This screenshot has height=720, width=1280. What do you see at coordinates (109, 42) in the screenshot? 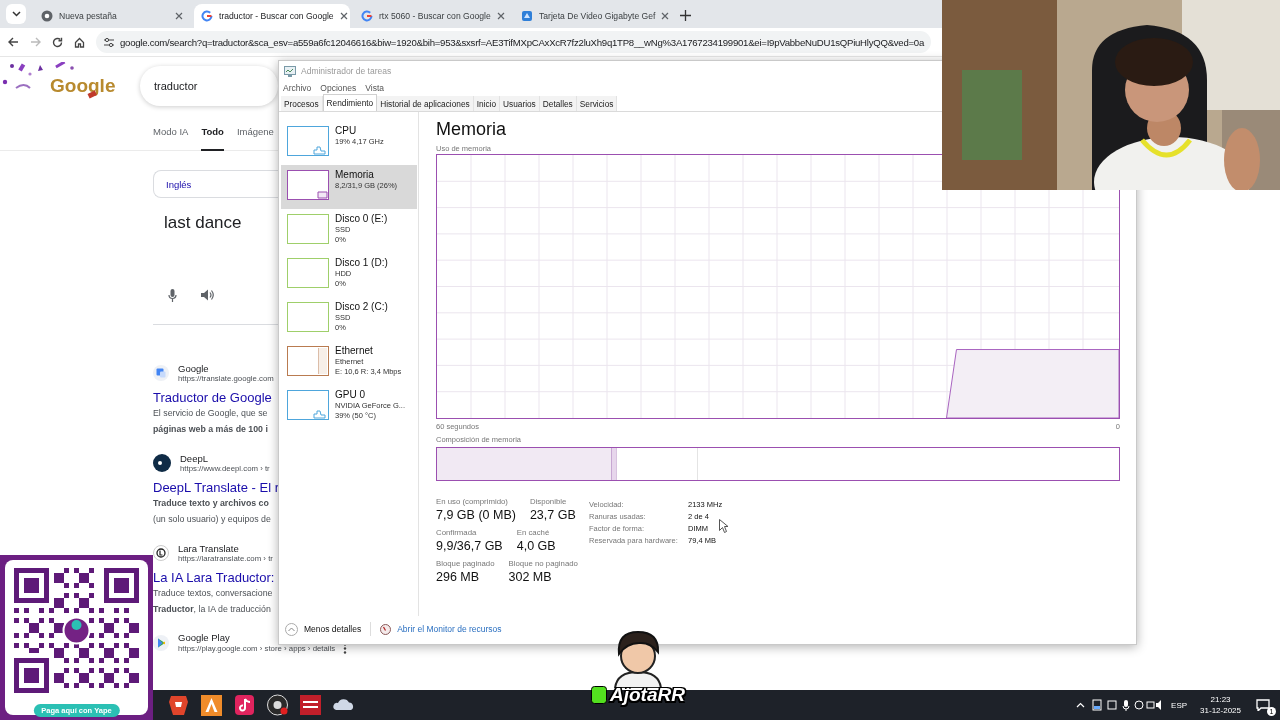
I see `tune-icon` at bounding box center [109, 42].